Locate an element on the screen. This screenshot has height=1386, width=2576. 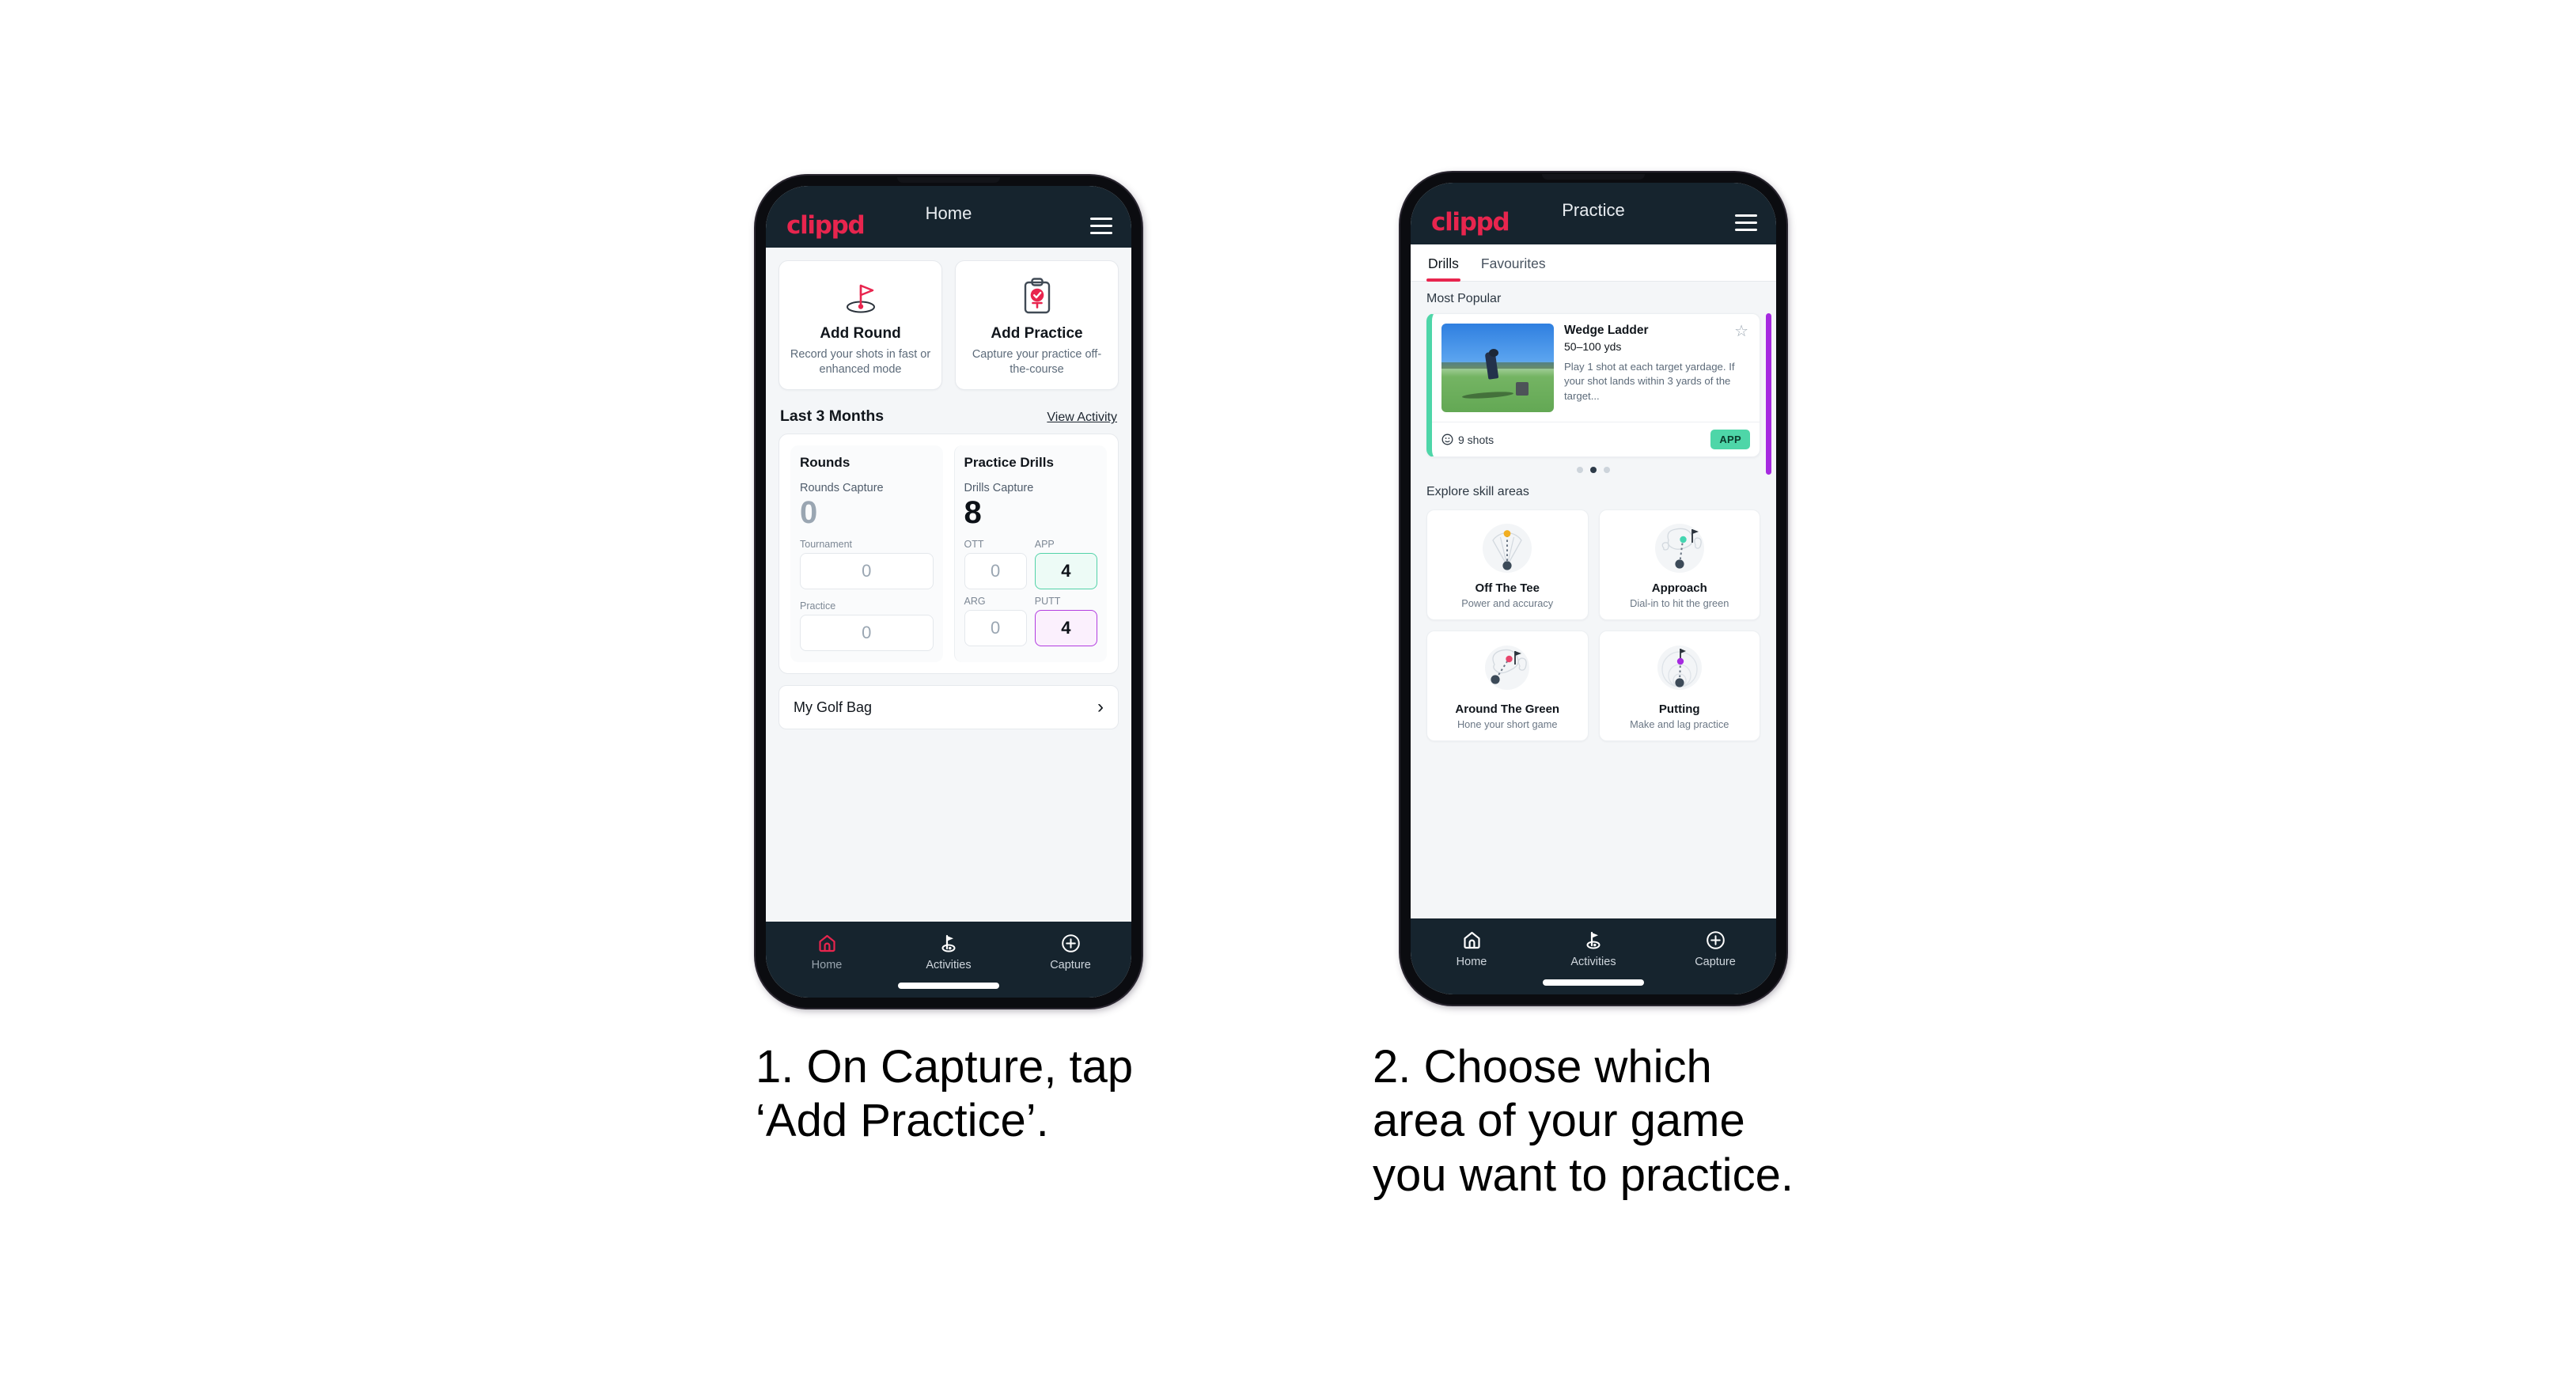
rounds-practice-label: Practice is located at coordinates (818, 606).